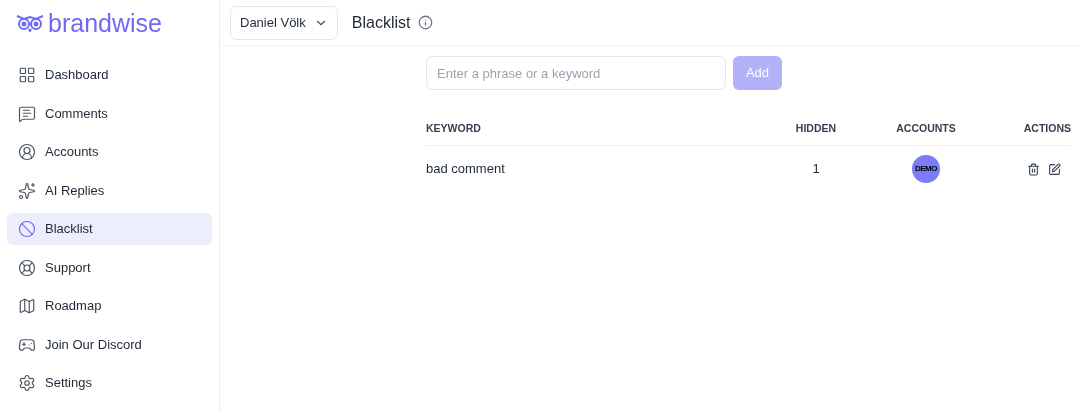 Image resolution: width=1080 pixels, height=411 pixels. I want to click on sidebar-item: Comments, so click(109, 113).